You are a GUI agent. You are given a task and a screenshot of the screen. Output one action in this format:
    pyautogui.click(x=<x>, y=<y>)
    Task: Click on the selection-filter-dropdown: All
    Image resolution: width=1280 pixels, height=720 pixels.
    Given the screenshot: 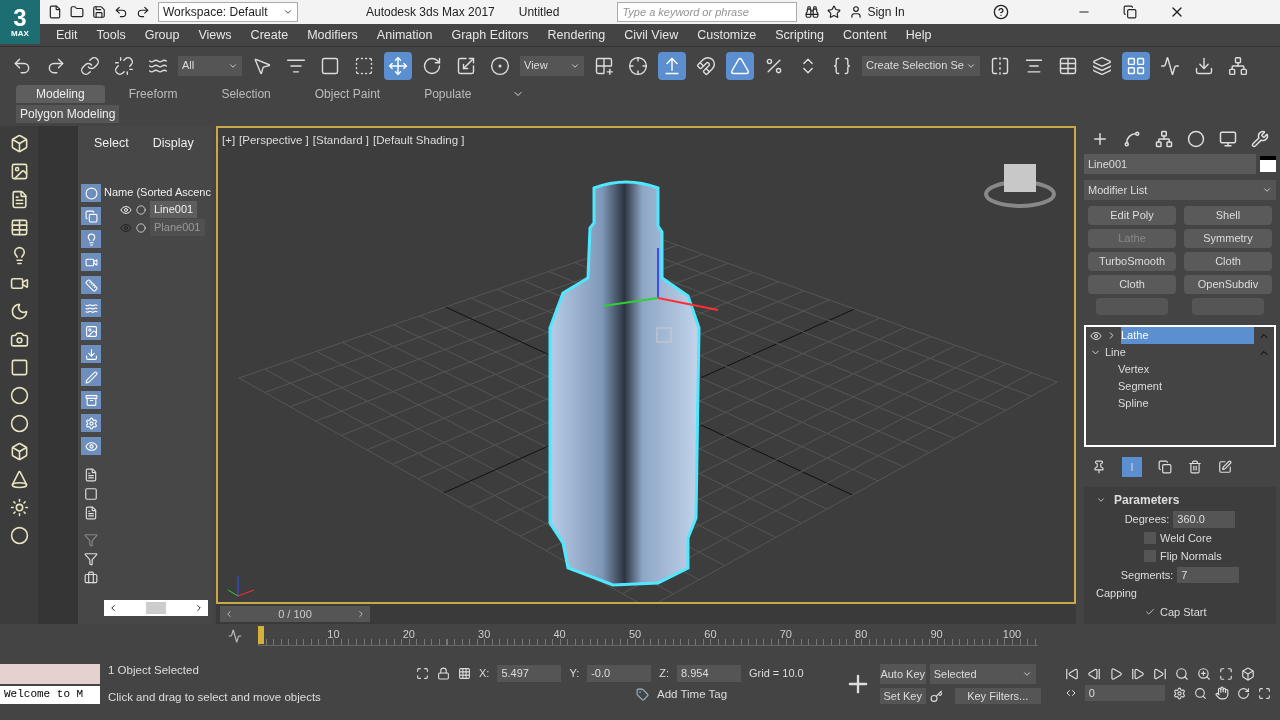 What is the action you would take?
    pyautogui.click(x=210, y=65)
    